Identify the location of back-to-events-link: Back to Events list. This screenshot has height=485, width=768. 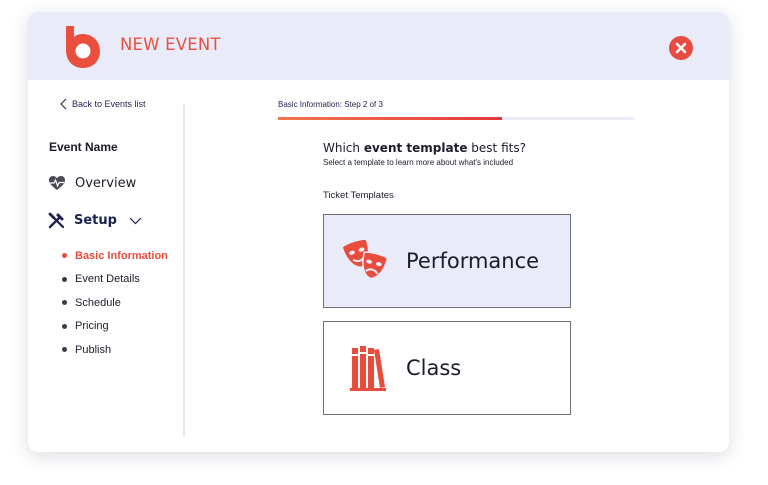
(103, 104).